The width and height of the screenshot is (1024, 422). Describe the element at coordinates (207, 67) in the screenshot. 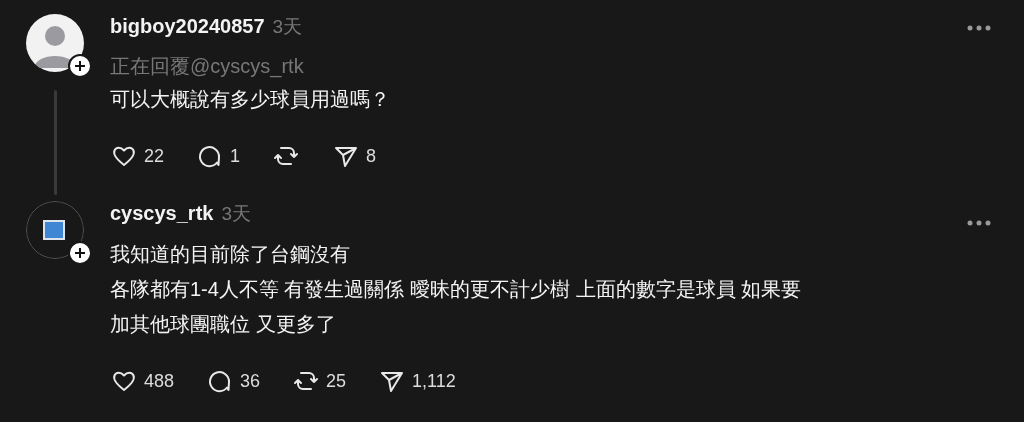

I see `replying-to-text: 正在回覆@cyscys_rtk` at that location.